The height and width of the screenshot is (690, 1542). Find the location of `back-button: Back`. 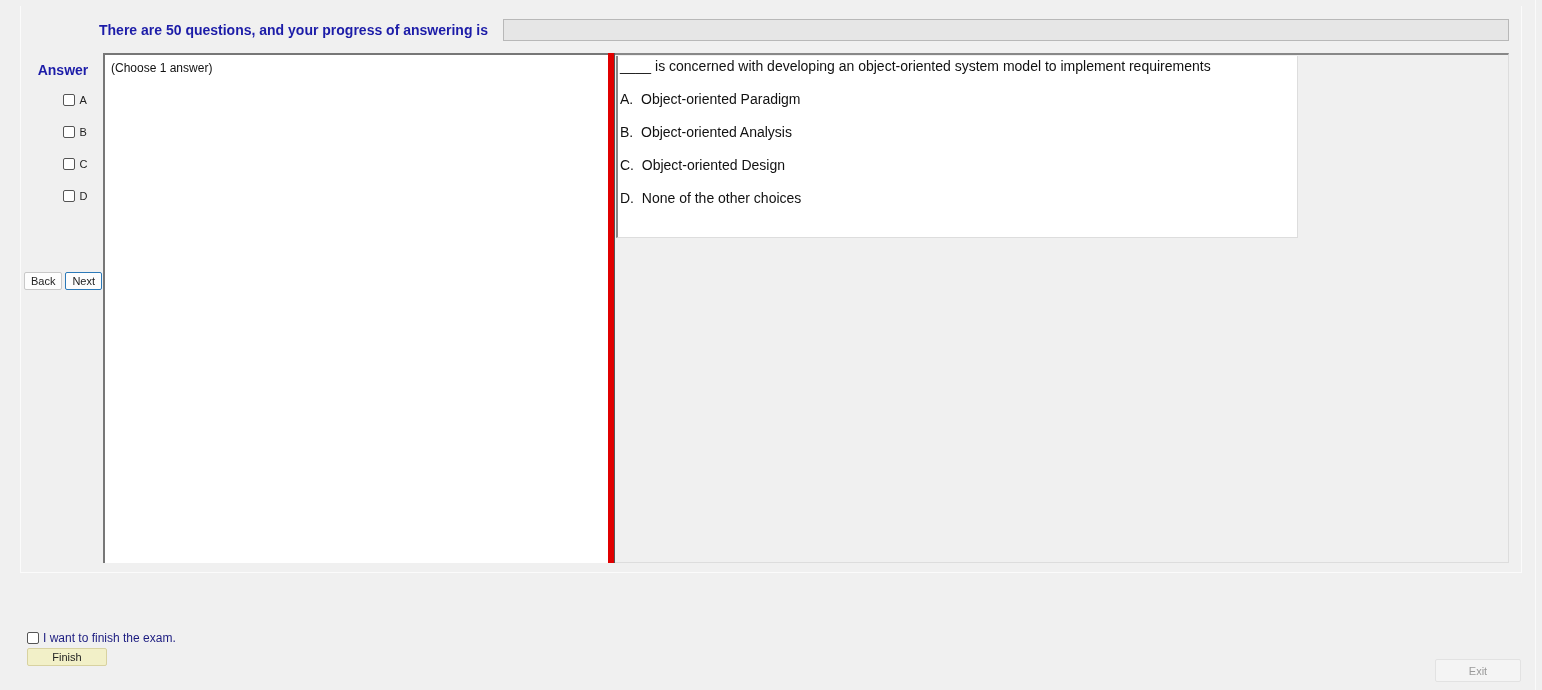

back-button: Back is located at coordinates (43, 281).